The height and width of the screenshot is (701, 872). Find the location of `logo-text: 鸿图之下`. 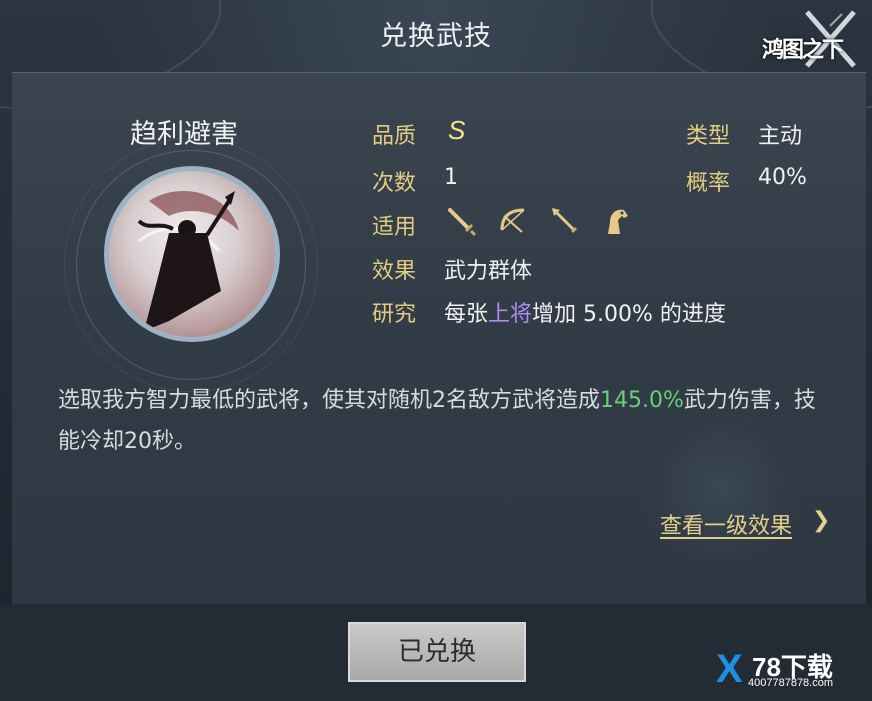

logo-text: 鸿图之下 is located at coordinates (802, 50).